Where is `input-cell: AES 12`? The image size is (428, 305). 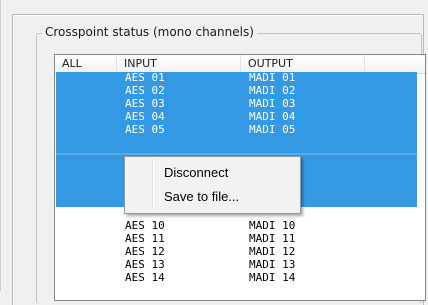
input-cell: AES 12 is located at coordinates (145, 251).